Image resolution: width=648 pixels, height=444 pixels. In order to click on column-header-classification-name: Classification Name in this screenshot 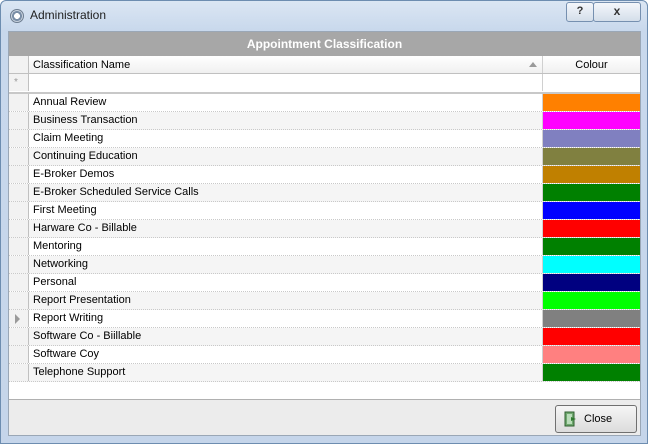, I will do `click(287, 64)`.